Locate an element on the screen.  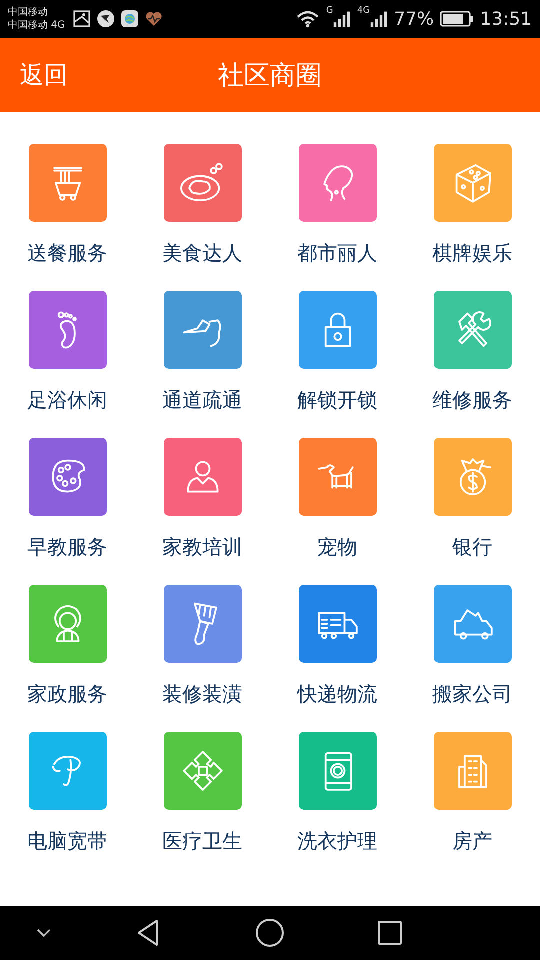
image-icon is located at coordinates (82, 19).